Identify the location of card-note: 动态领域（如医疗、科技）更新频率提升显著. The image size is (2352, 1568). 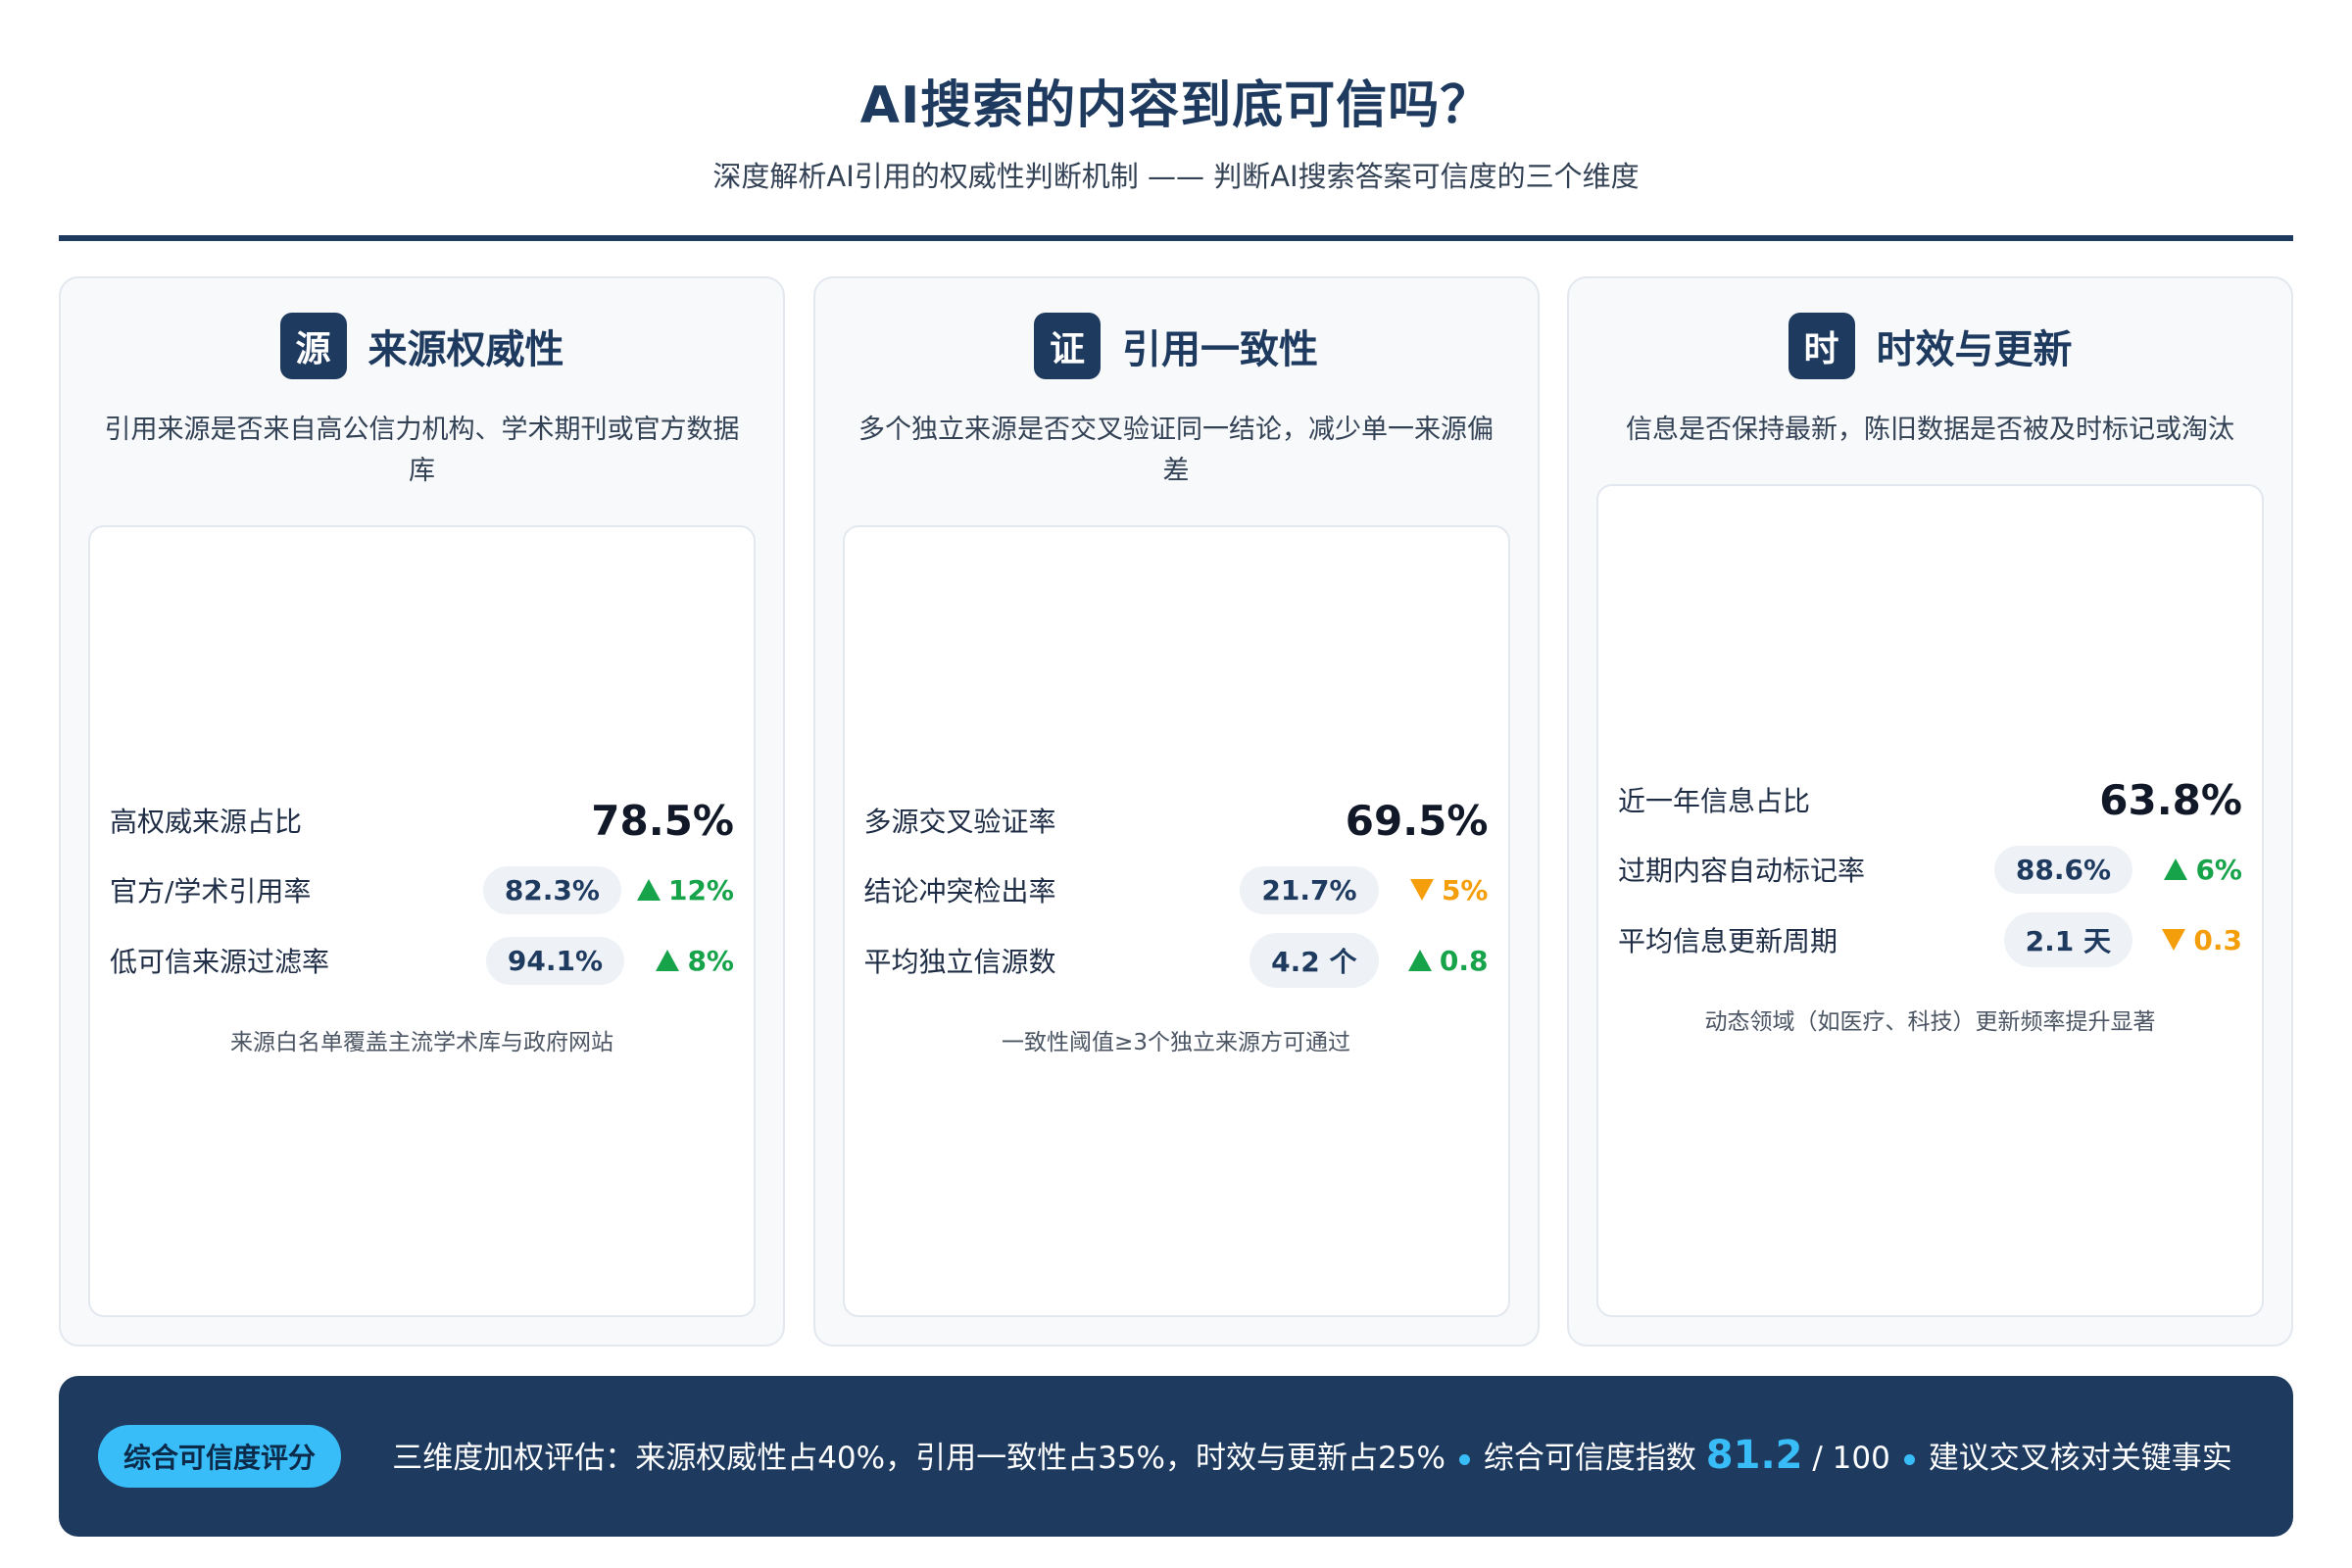
(1930, 1022).